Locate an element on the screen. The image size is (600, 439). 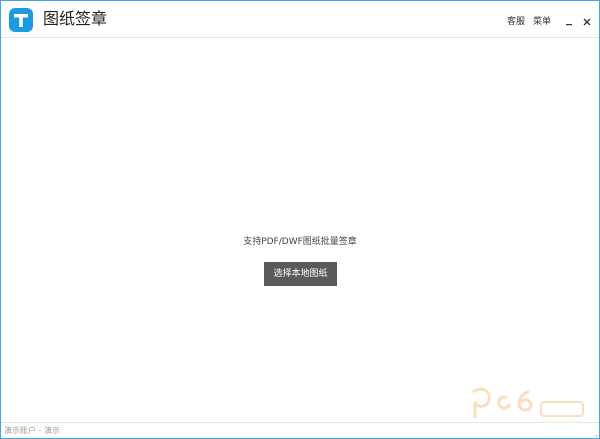
resize-grip-icon is located at coordinates (593, 433).